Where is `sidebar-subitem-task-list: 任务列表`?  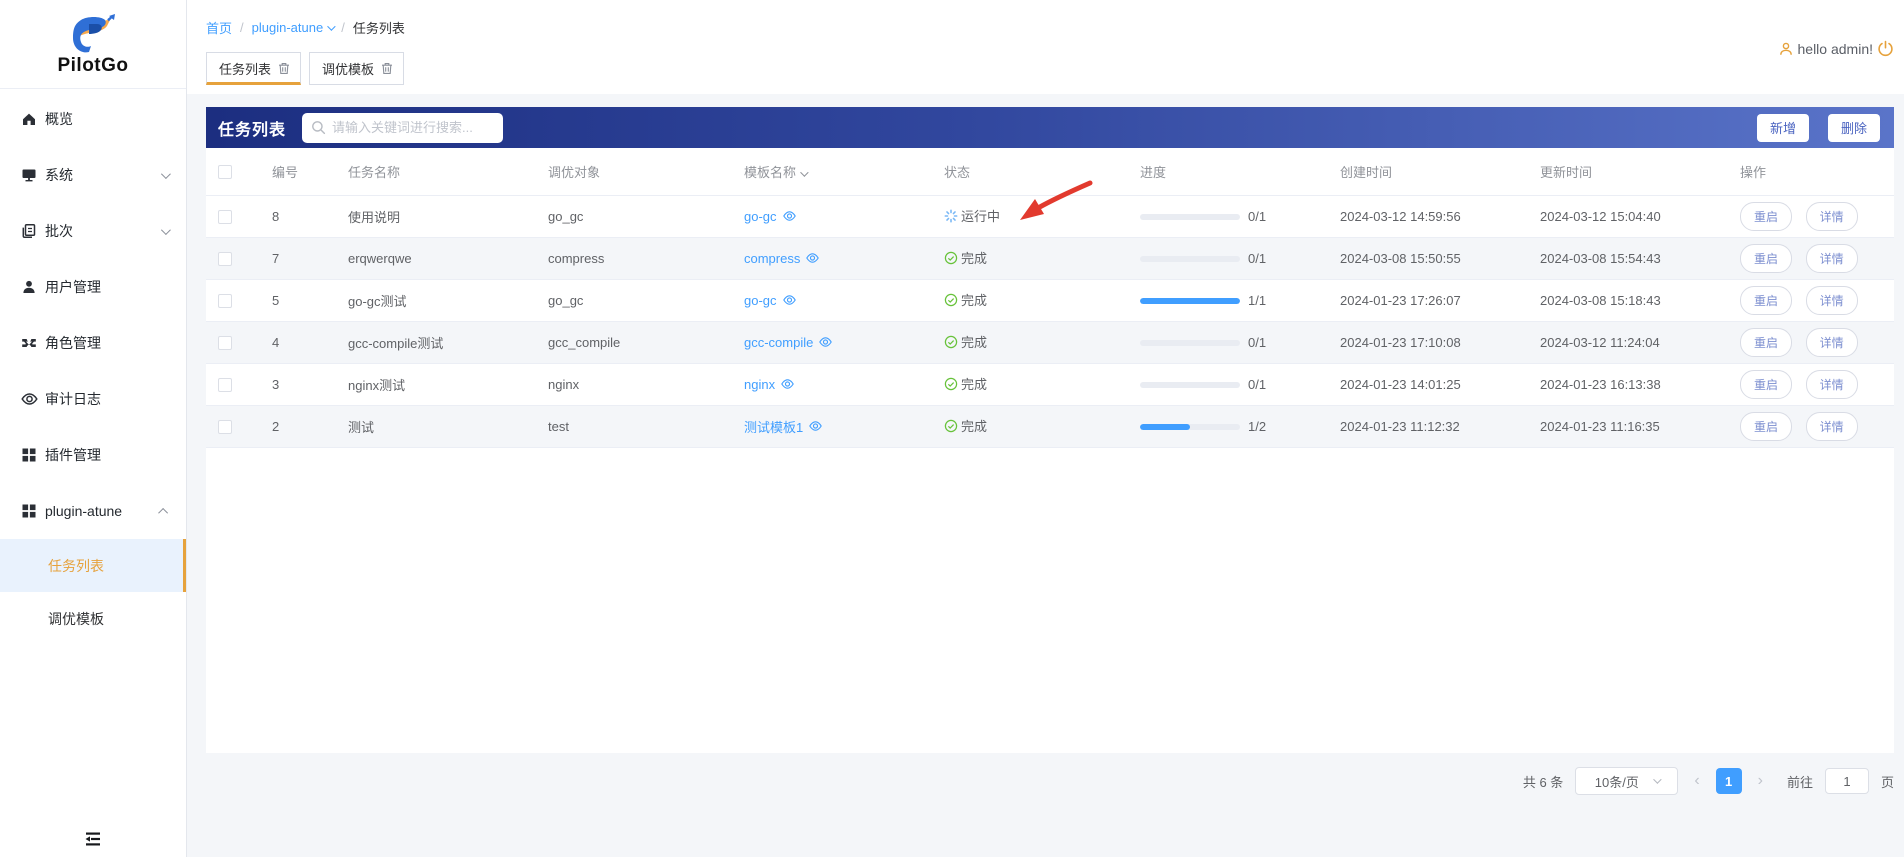 sidebar-subitem-task-list: 任务列表 is located at coordinates (93, 565).